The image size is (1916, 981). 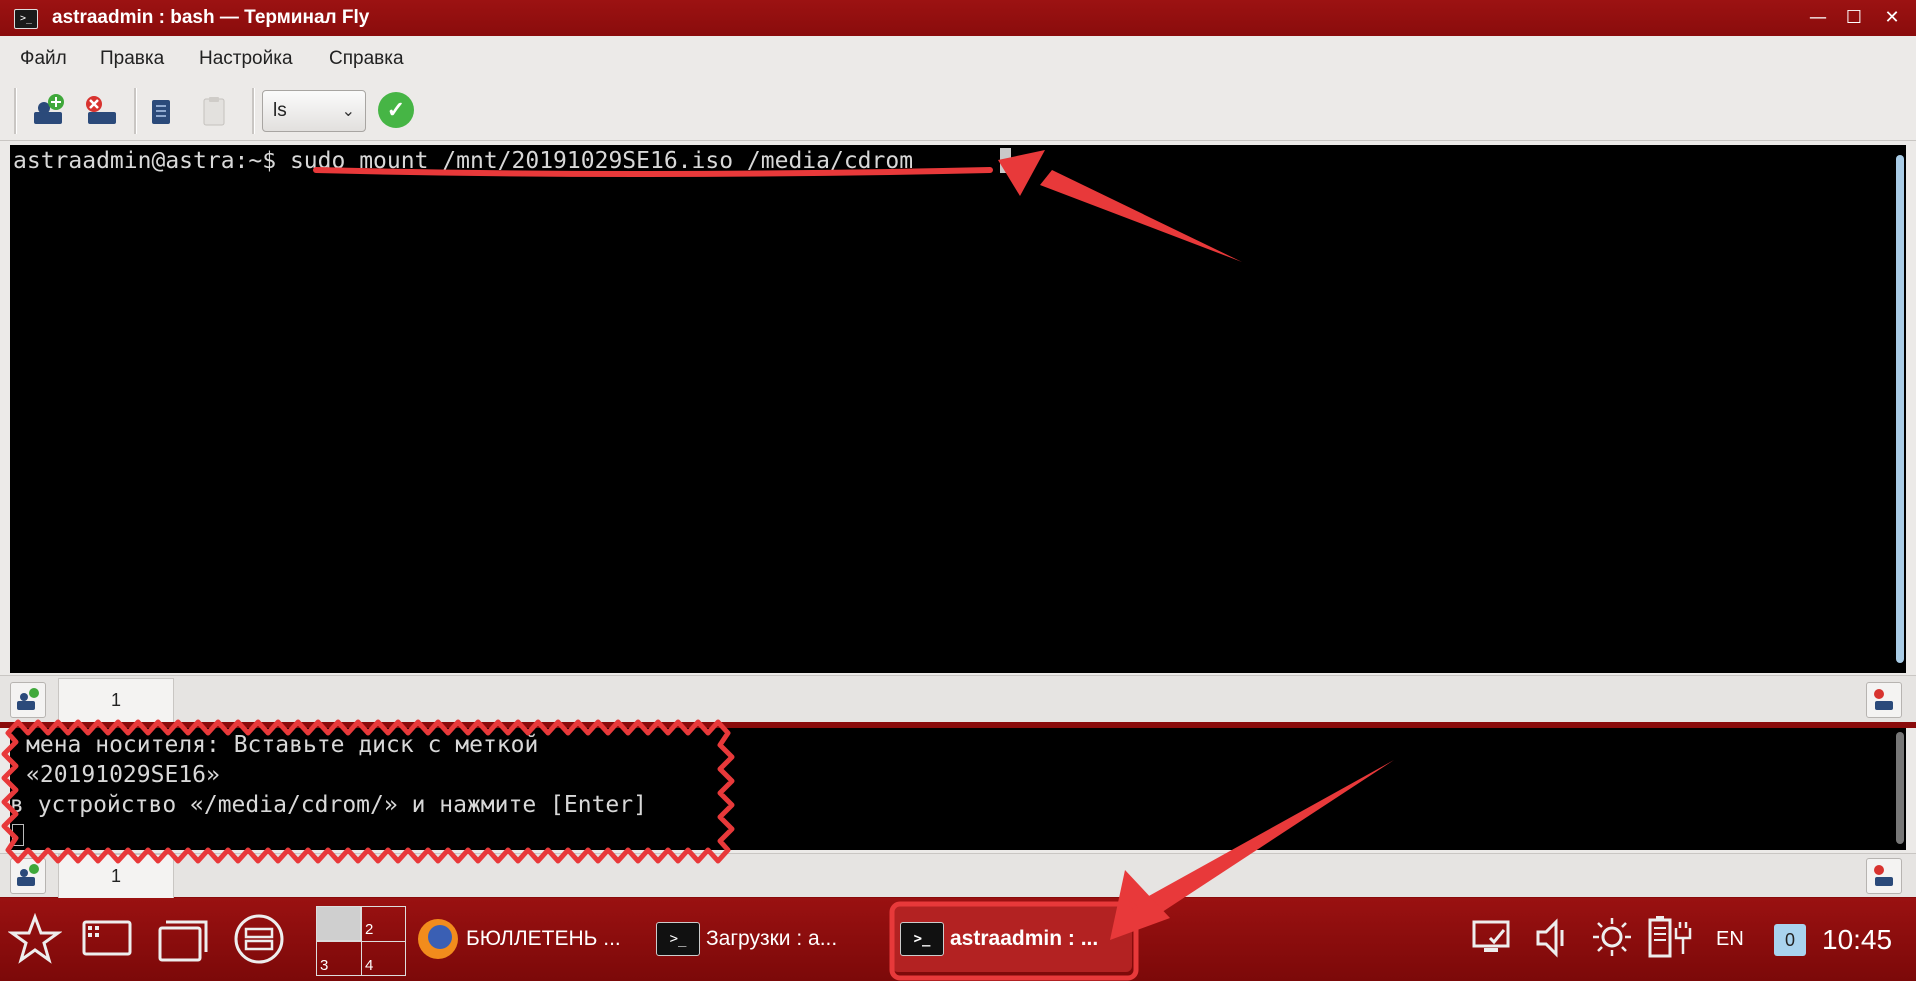 What do you see at coordinates (282, 745) in the screenshot?
I see `terminal-line: мена носителя: Вставьте диск с меткой` at bounding box center [282, 745].